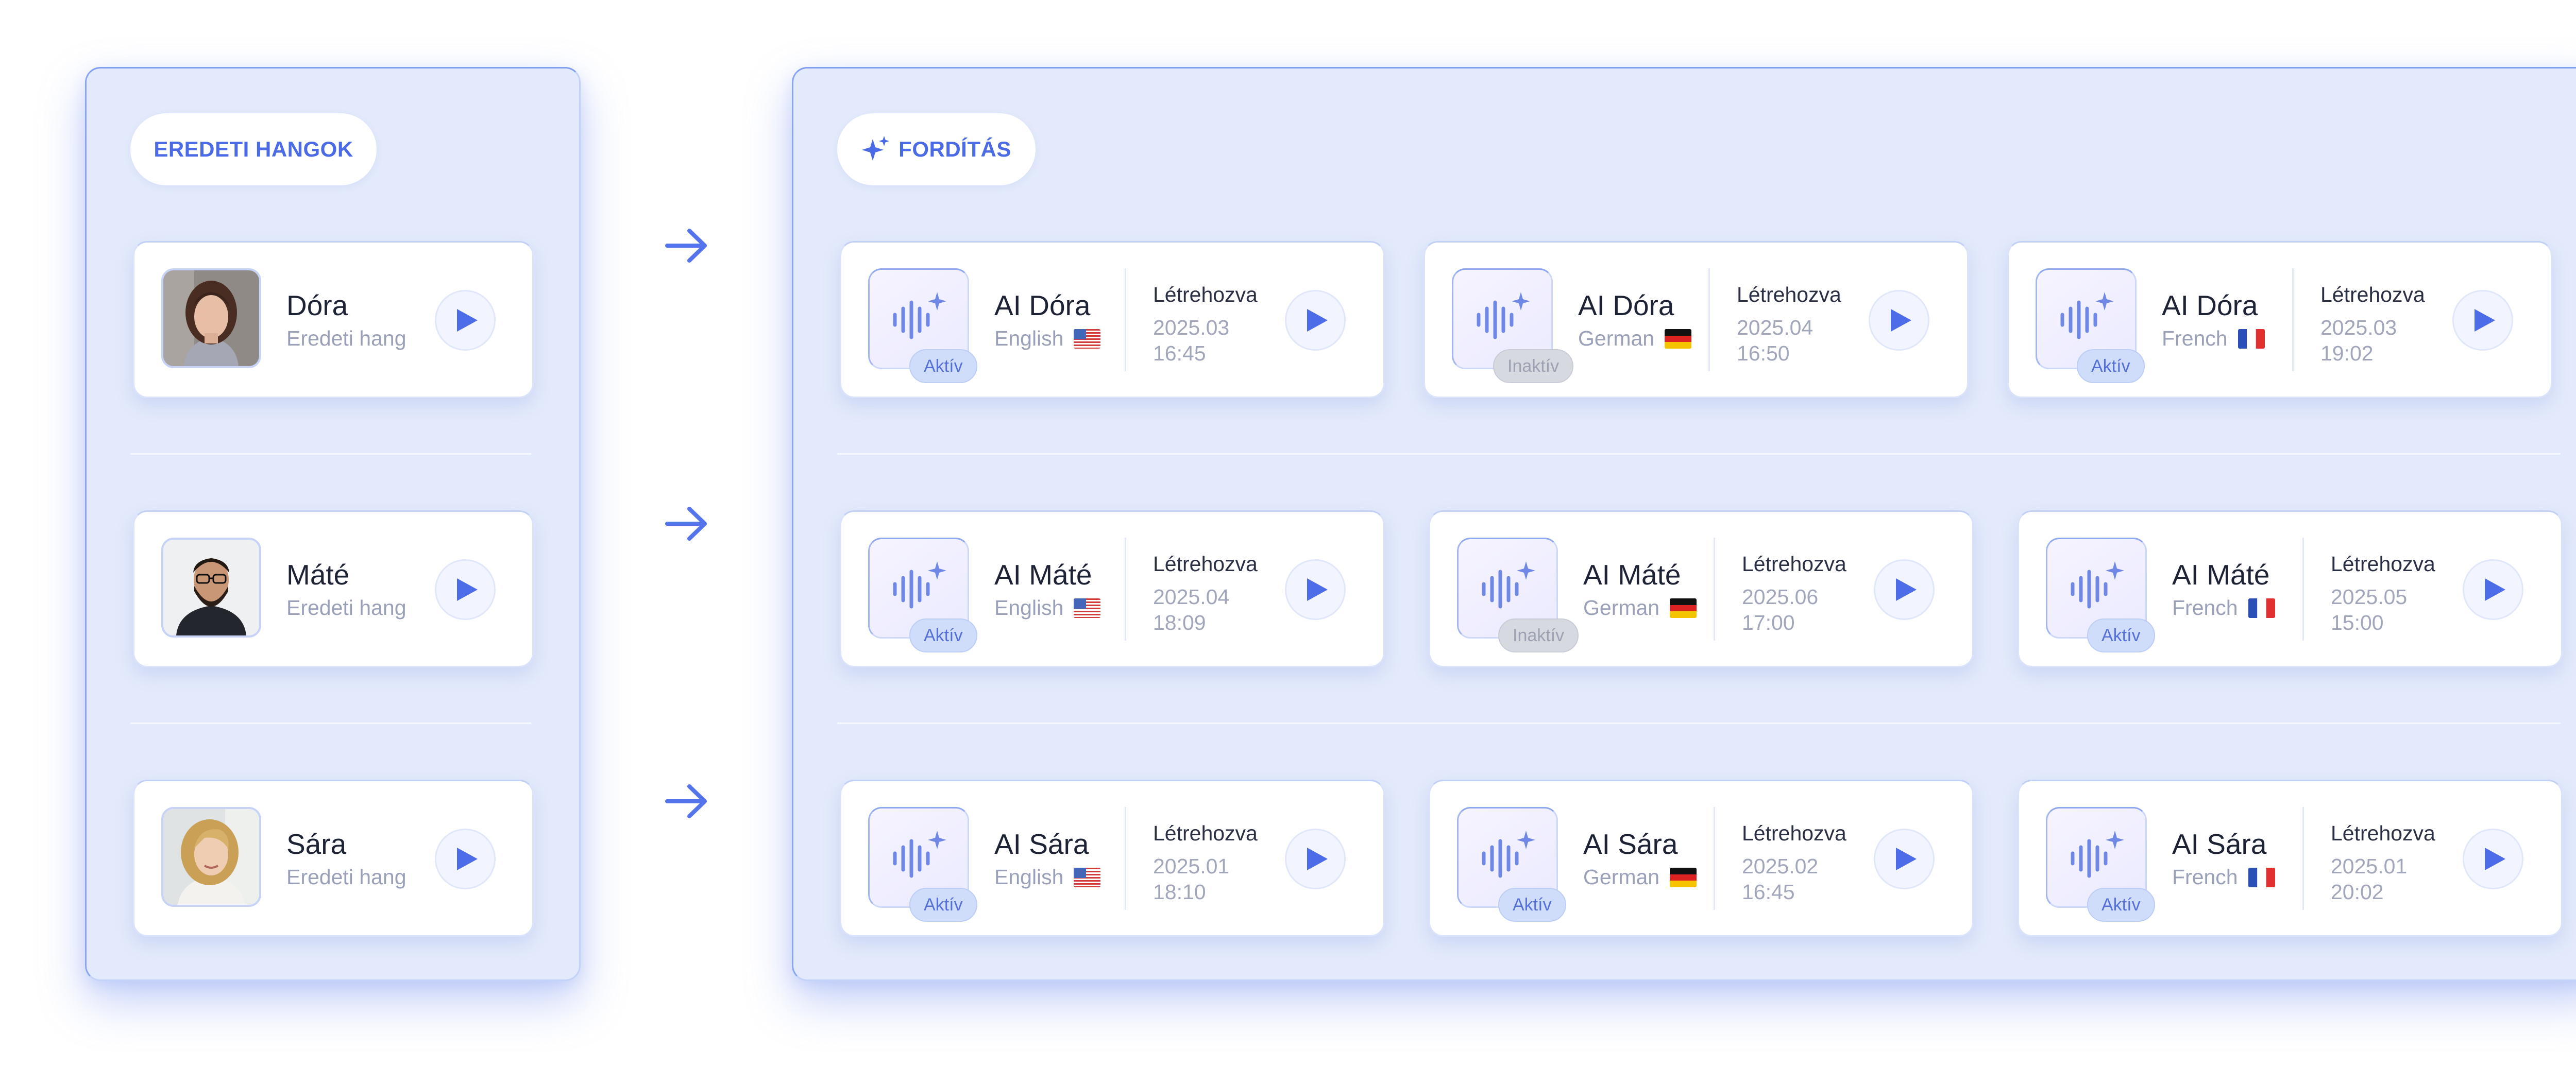 The width and height of the screenshot is (2576, 1084). I want to click on avatar-sara, so click(211, 857).